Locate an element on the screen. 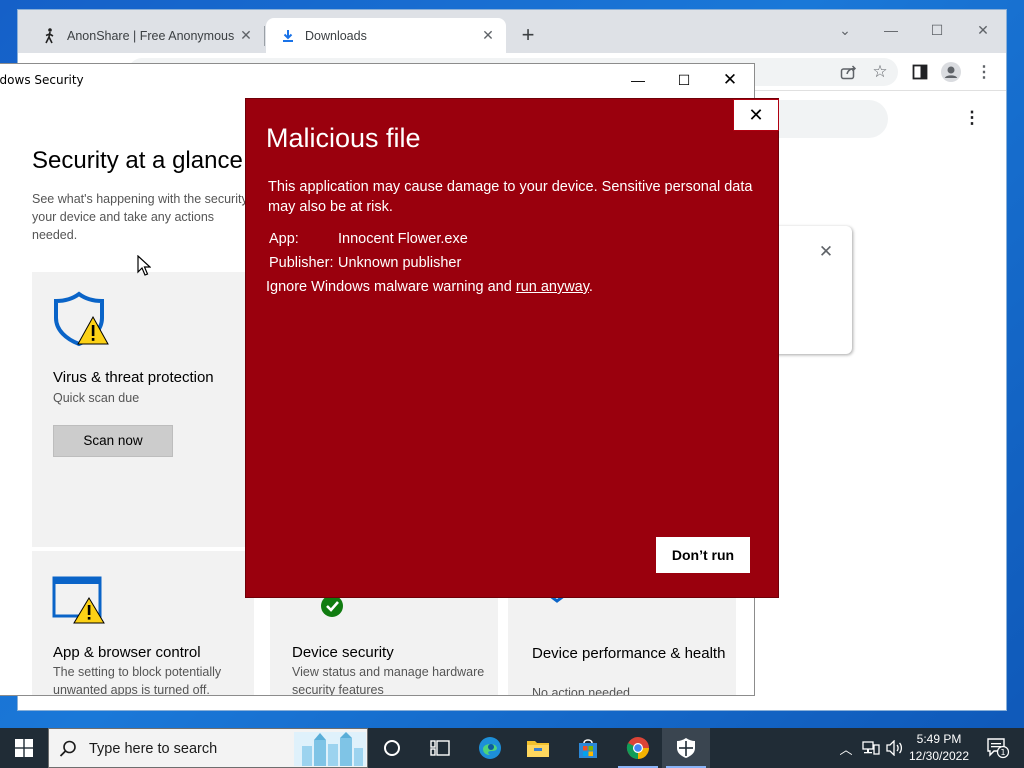 The width and height of the screenshot is (1024, 768). edge-button is located at coordinates (490, 748).